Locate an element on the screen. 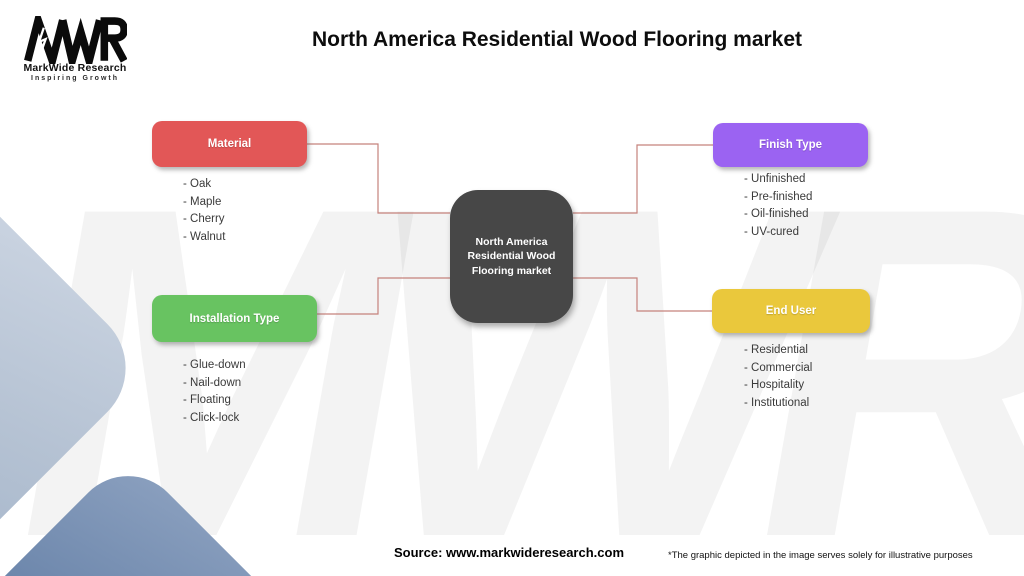 This screenshot has width=1024, height=576. segment-list-item: - Institutional is located at coordinates (777, 402).